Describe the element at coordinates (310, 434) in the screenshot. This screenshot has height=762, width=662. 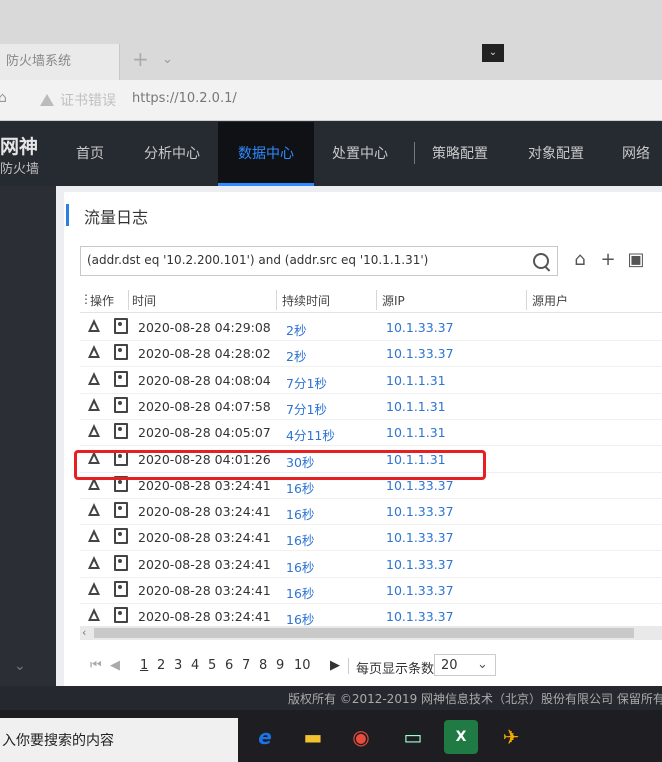
I see `cell-duration: 4分11秒` at that location.